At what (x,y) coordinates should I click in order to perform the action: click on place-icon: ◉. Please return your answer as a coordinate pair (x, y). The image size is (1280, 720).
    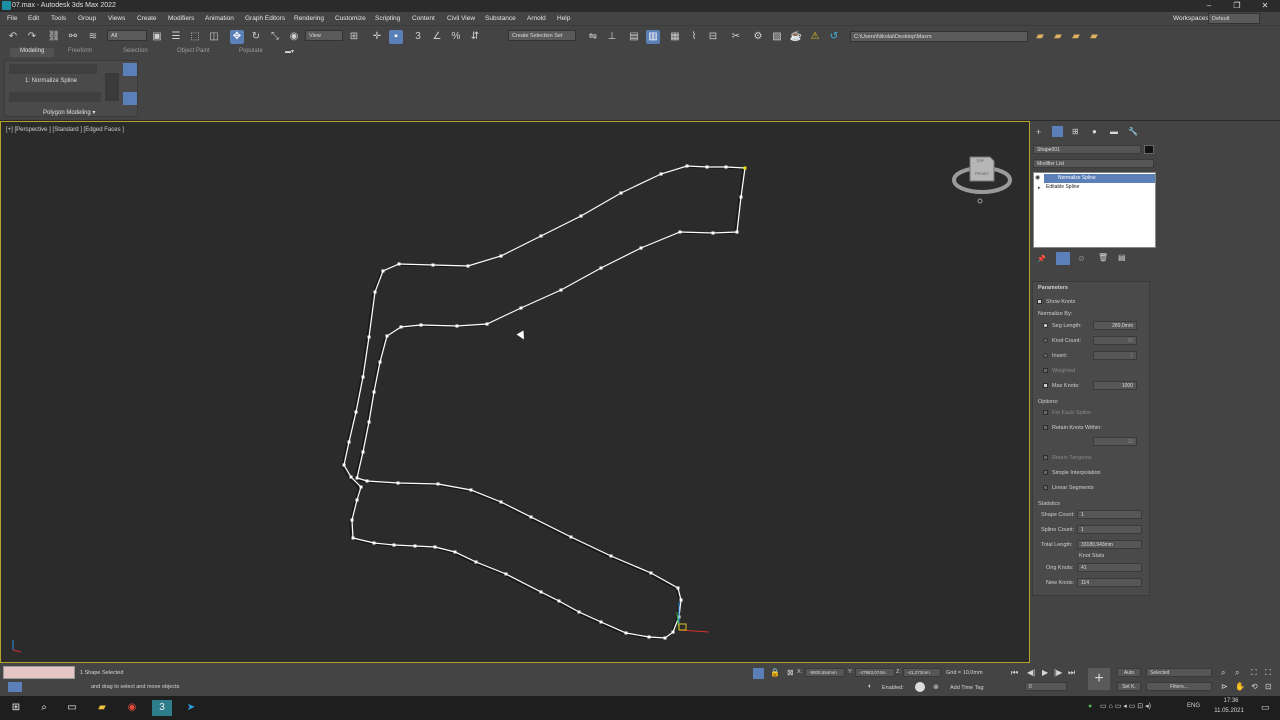
    Looking at the image, I should click on (294, 37).